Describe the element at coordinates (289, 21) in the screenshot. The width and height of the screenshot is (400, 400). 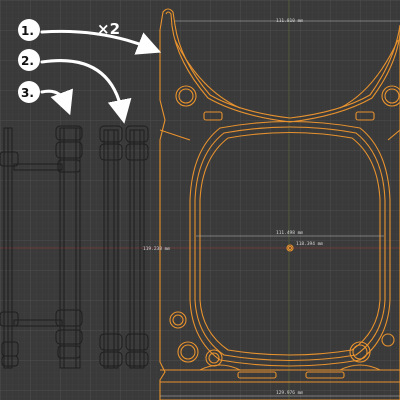
I see `dim-top-width: 111.810 mm` at that location.